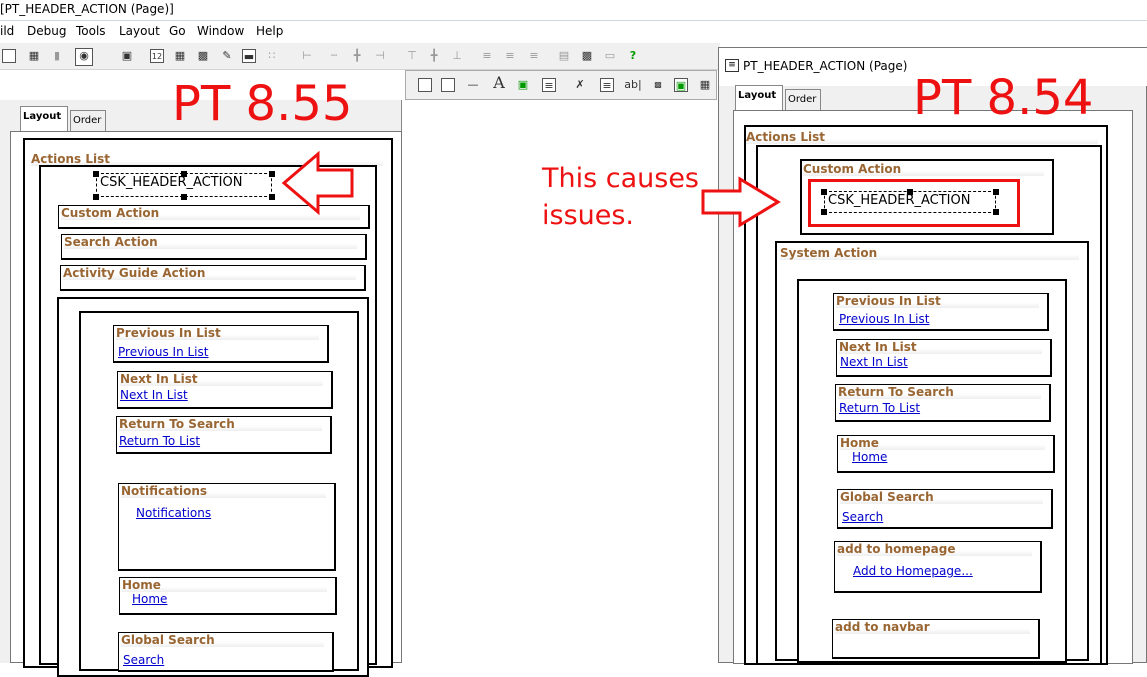 Image resolution: width=1147 pixels, height=677 pixels. I want to click on align-center-icon: ╋, so click(357, 56).